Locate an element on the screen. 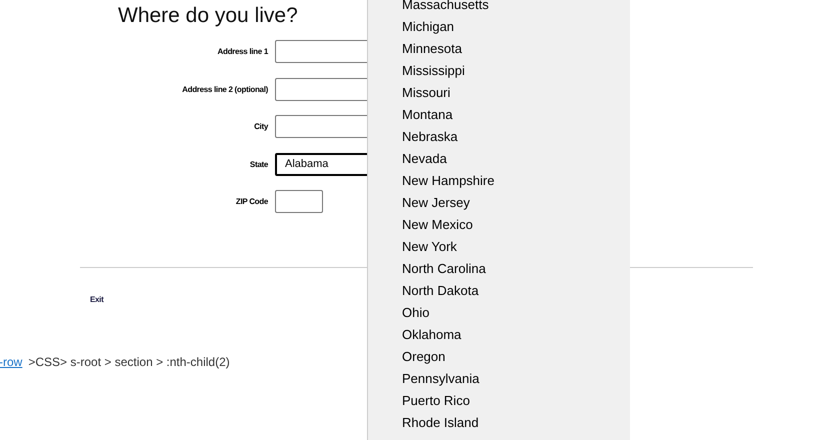 This screenshot has width=833, height=440. dropdown-option: Pennsylvania is located at coordinates (499, 382).